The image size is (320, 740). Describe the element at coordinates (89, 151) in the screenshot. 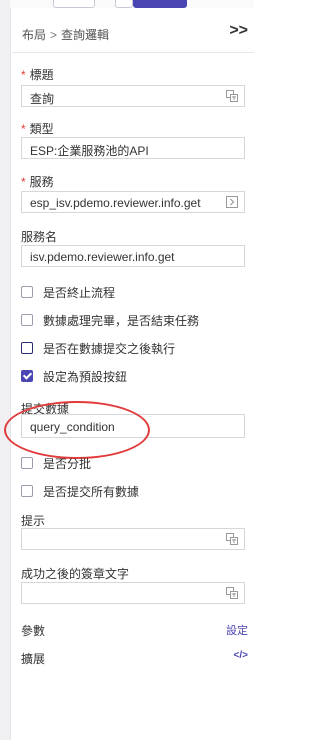

I see `type-select-value: ESP:企業服務池的API` at that location.